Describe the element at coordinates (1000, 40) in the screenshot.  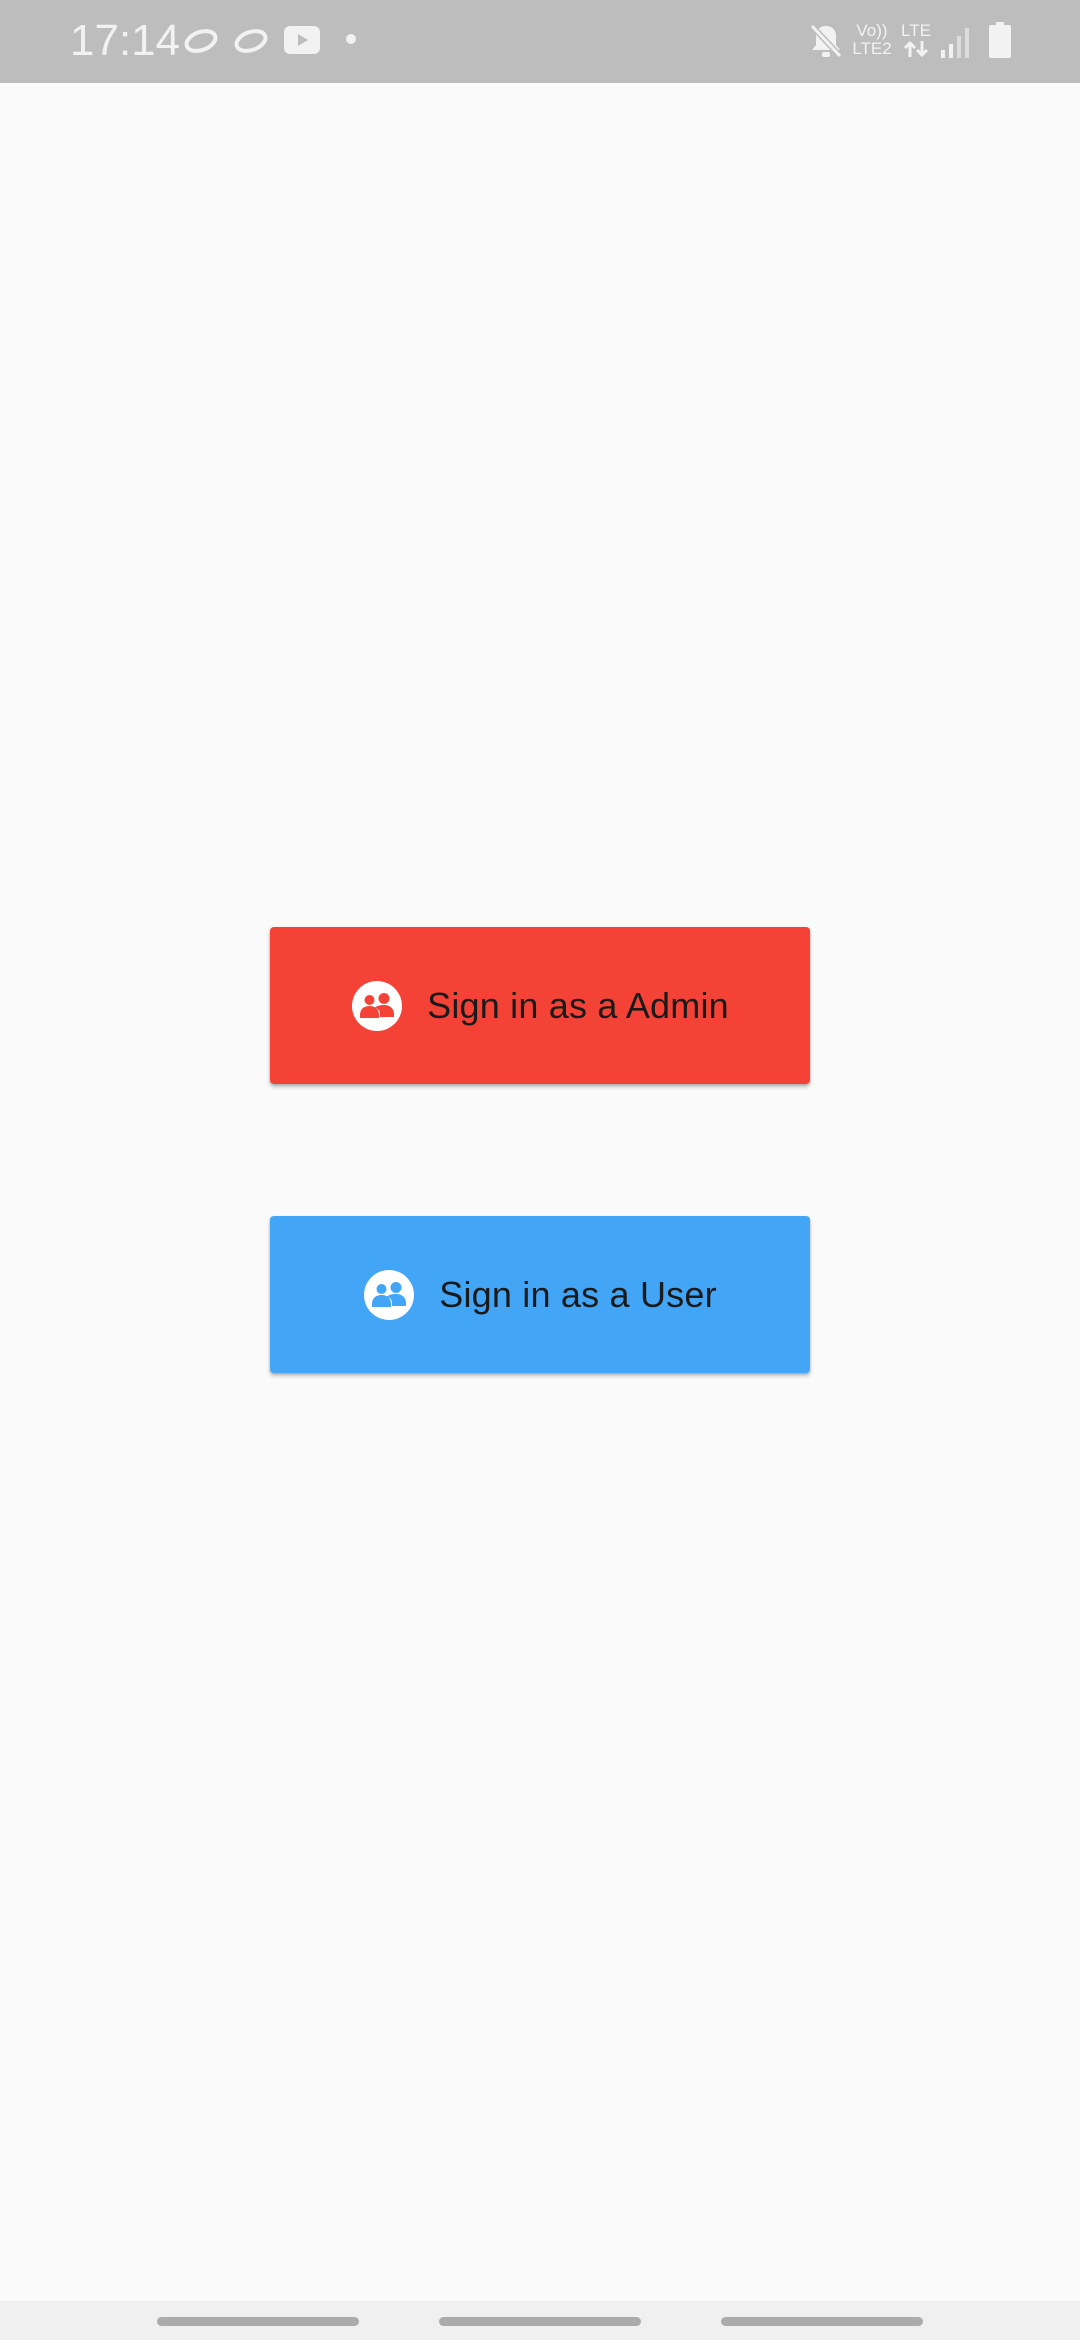
I see `battery-icon` at that location.